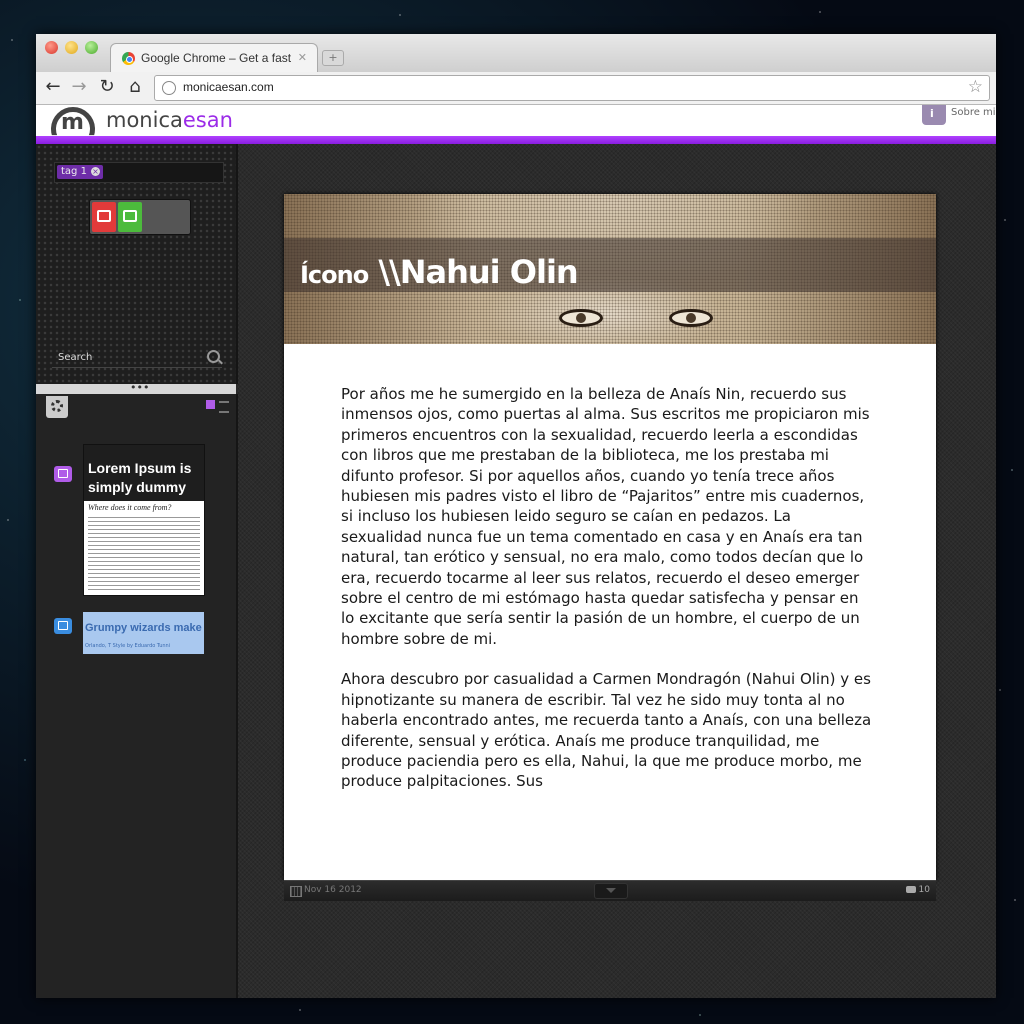 Image resolution: width=1024 pixels, height=1024 pixels. What do you see at coordinates (74, 171) in the screenshot?
I see `tag-label: tag 1` at bounding box center [74, 171].